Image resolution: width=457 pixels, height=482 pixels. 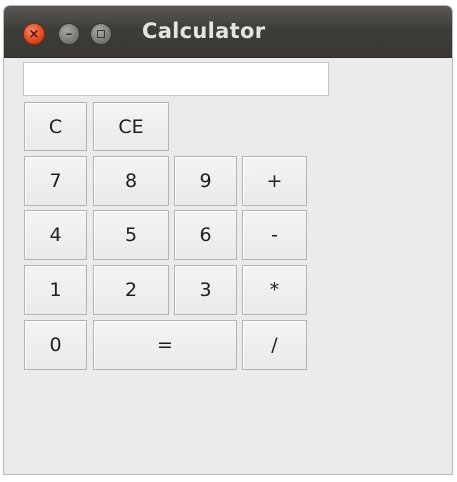 What do you see at coordinates (274, 181) in the screenshot?
I see `plus-button: +` at bounding box center [274, 181].